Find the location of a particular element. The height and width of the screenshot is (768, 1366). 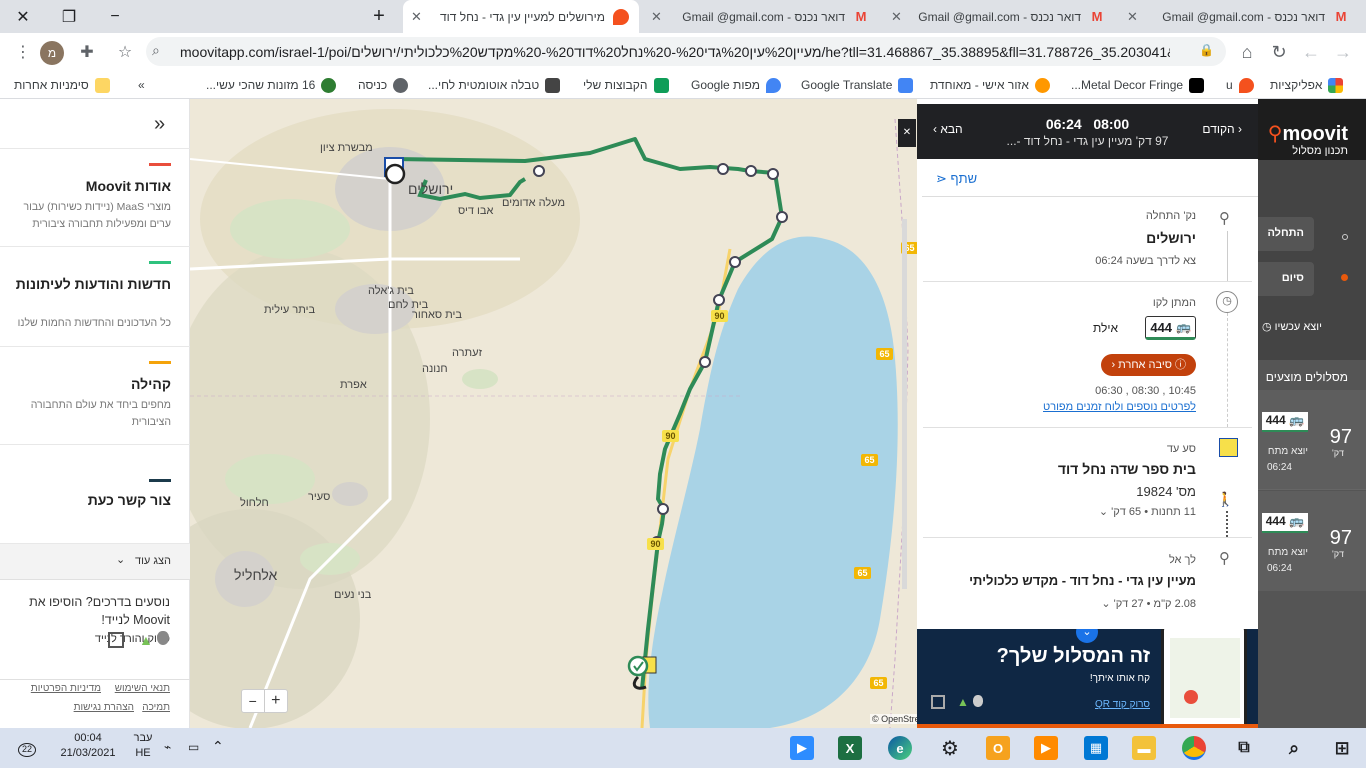

zoom-app-icon: ▶ is located at coordinates (802, 748).